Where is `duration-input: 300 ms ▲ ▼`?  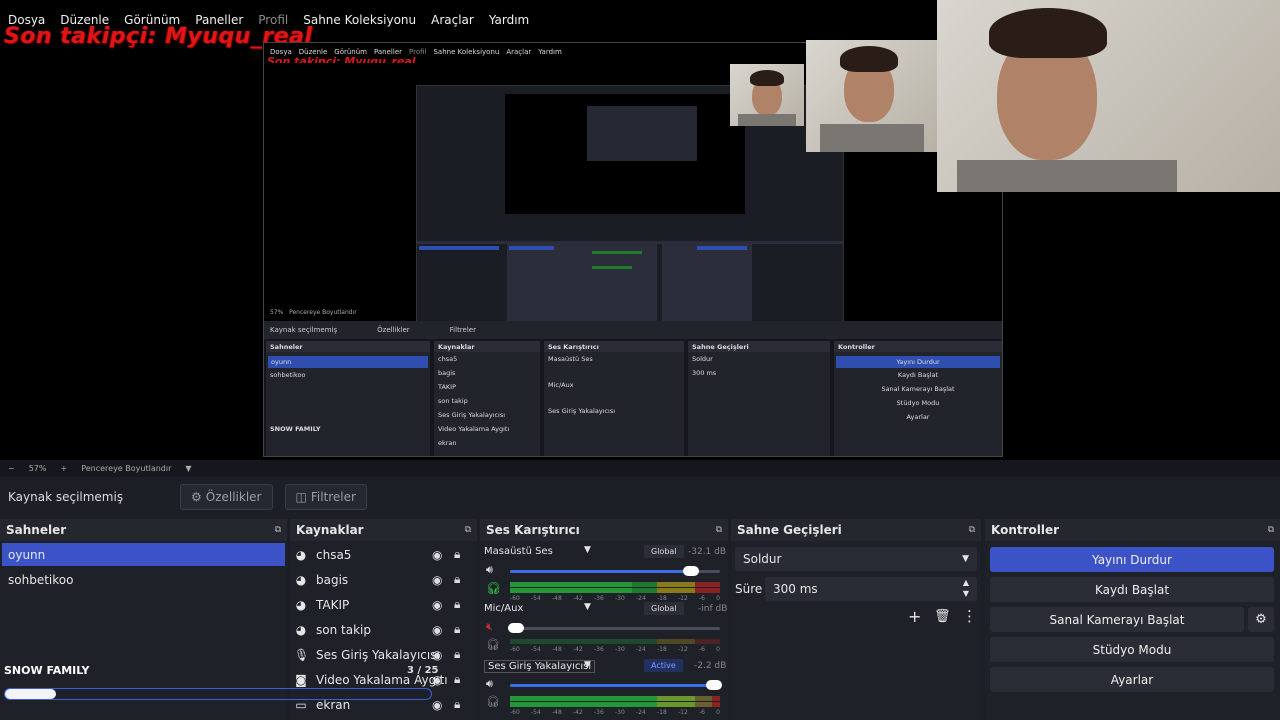
duration-input: 300 ms ▲ ▼ is located at coordinates (871, 589).